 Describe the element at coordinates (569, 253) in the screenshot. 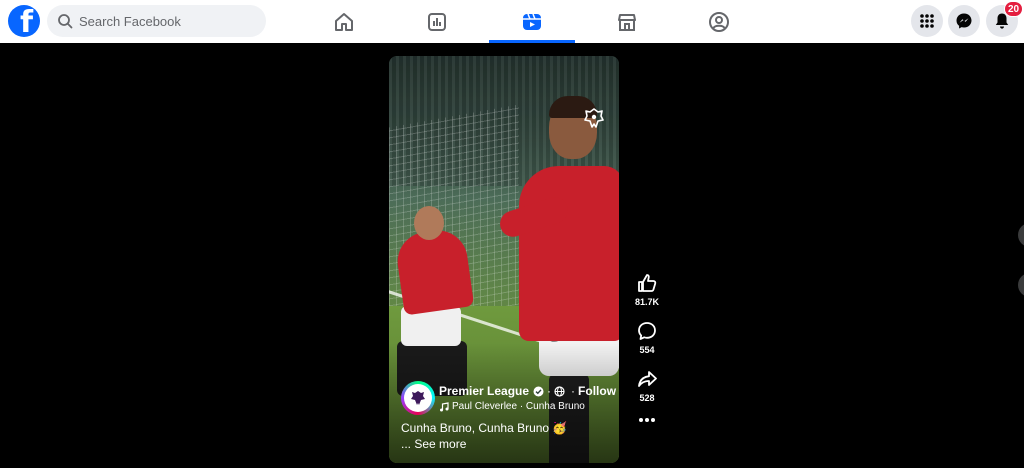

I see `player-right-shirt` at that location.